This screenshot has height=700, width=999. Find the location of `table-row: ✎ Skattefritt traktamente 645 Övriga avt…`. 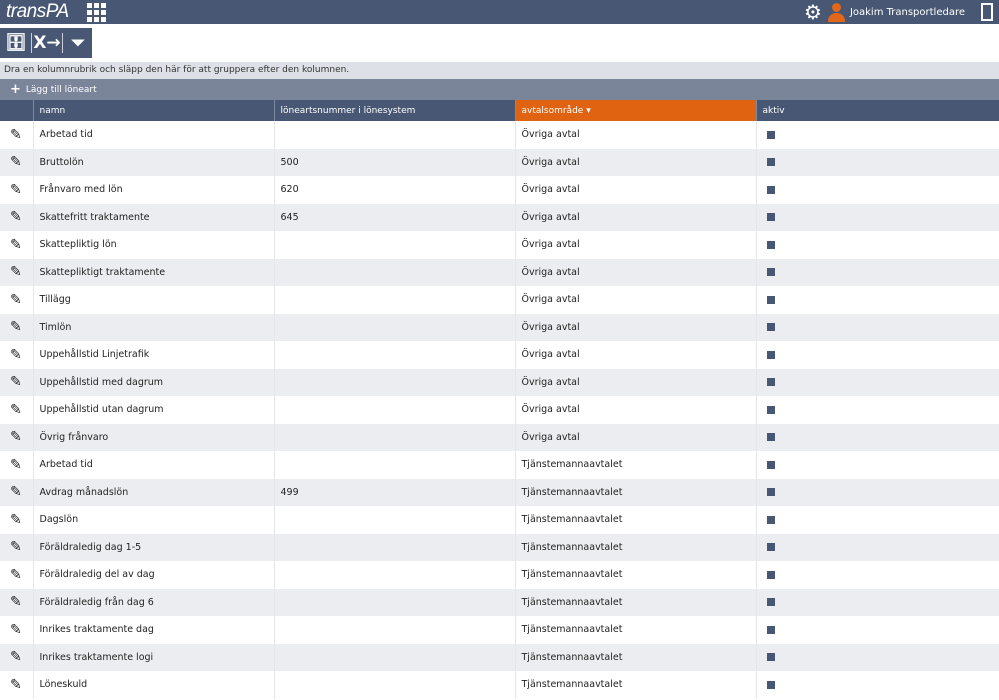

table-row: ✎ Skattefritt traktamente 645 Övriga avt… is located at coordinates (499, 217).